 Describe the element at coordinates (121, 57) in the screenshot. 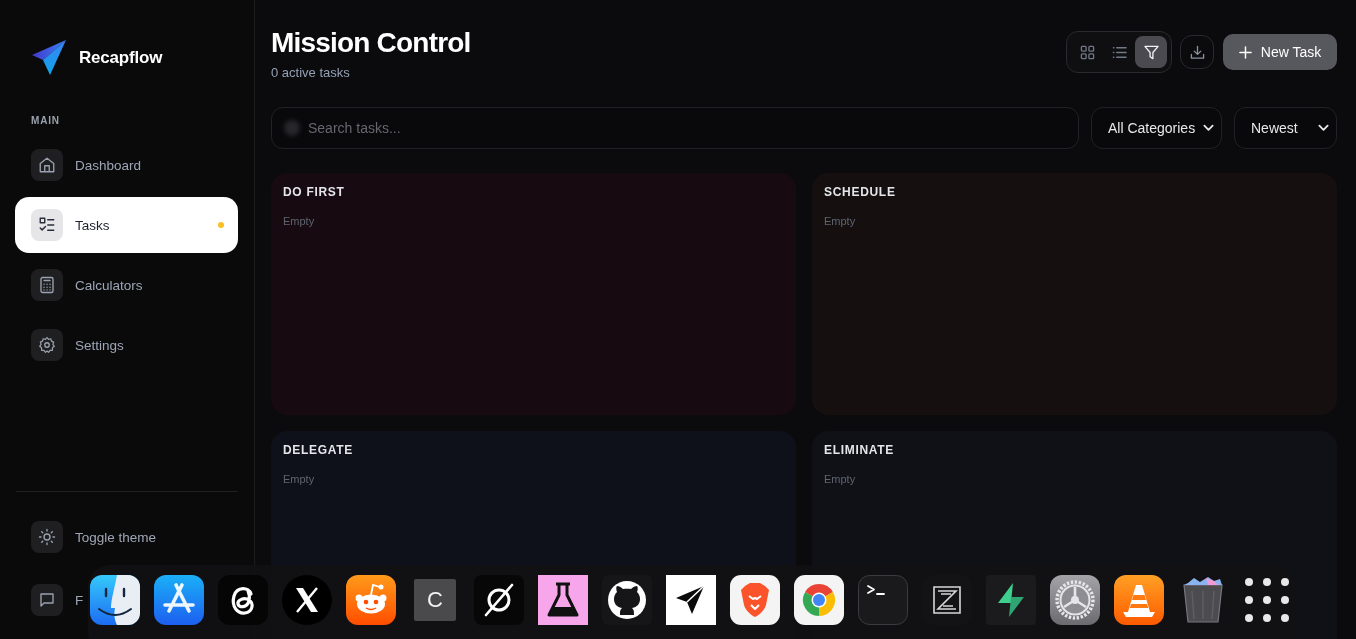

I see `brand-name: Recapflow` at that location.